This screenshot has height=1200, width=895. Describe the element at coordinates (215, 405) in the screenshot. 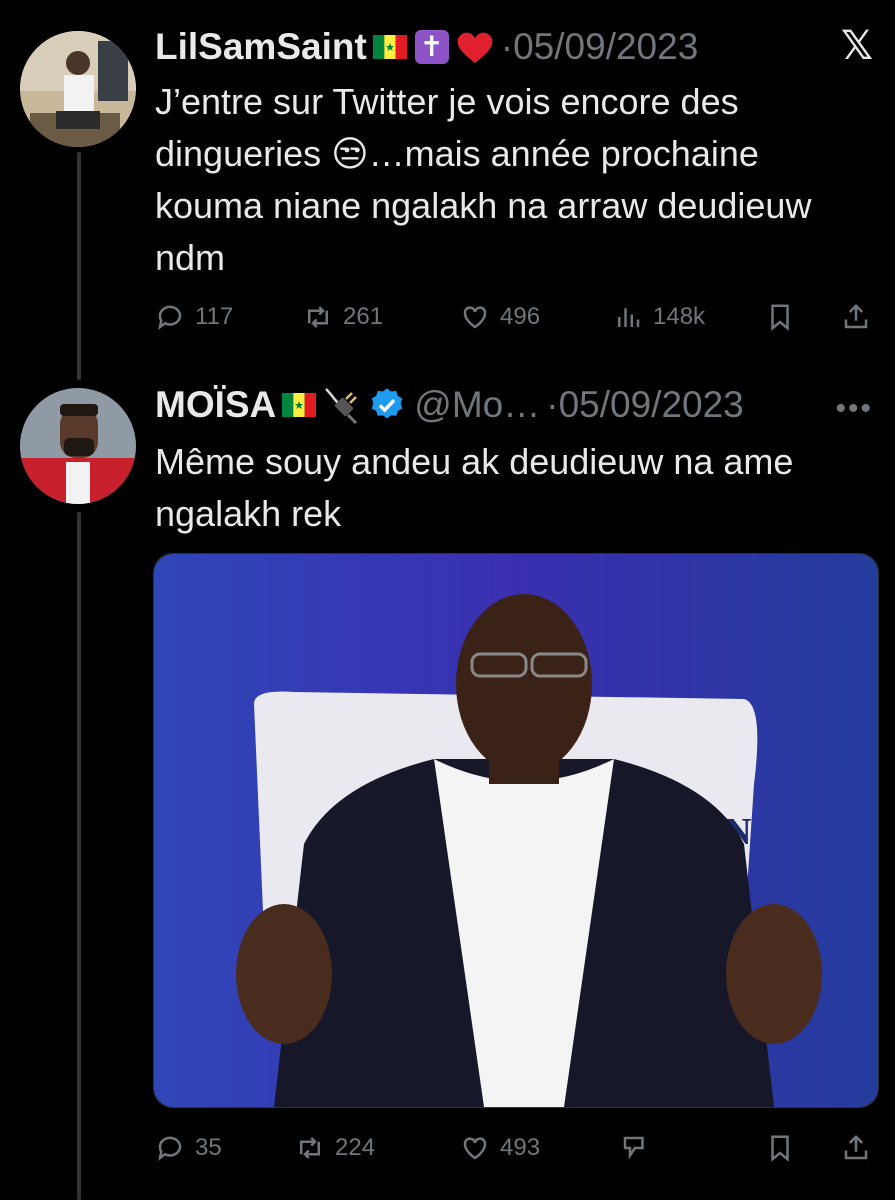

I see `display-name: MOÏSA` at that location.